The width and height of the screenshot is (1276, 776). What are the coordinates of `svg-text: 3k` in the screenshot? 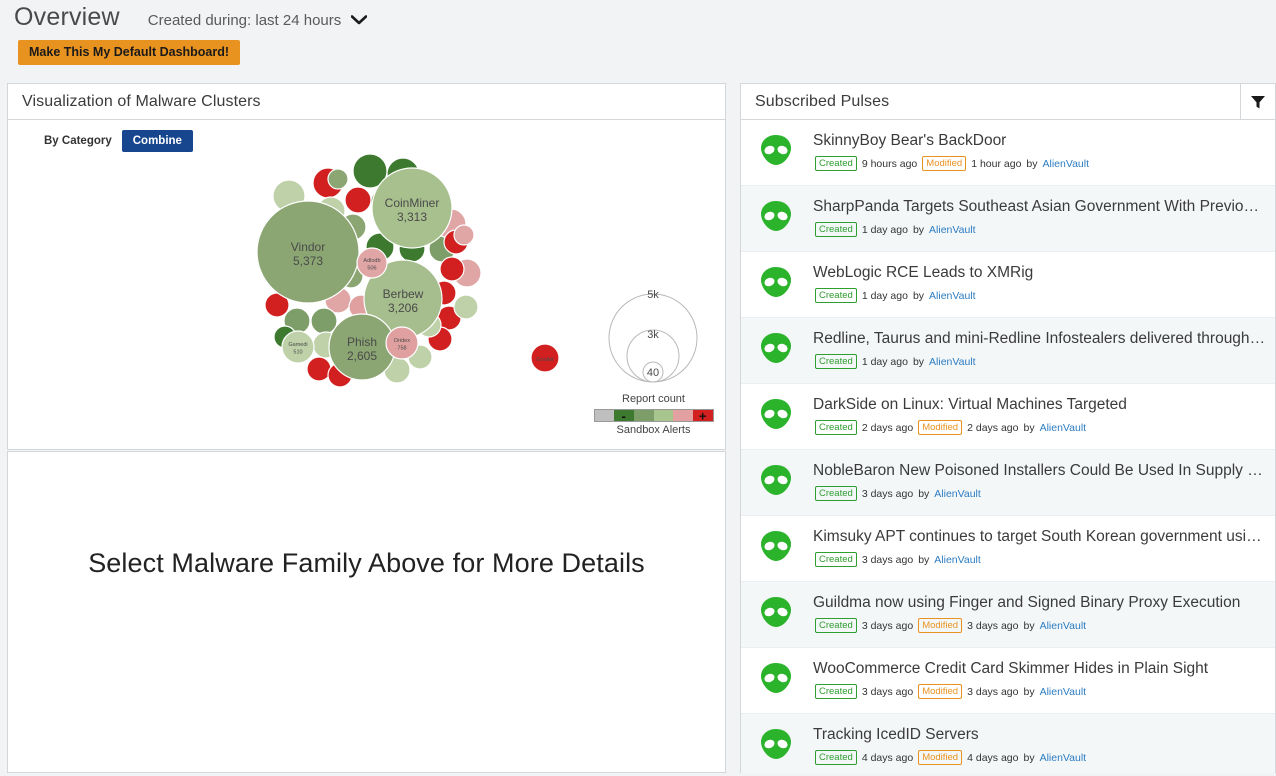 It's located at (653, 335).